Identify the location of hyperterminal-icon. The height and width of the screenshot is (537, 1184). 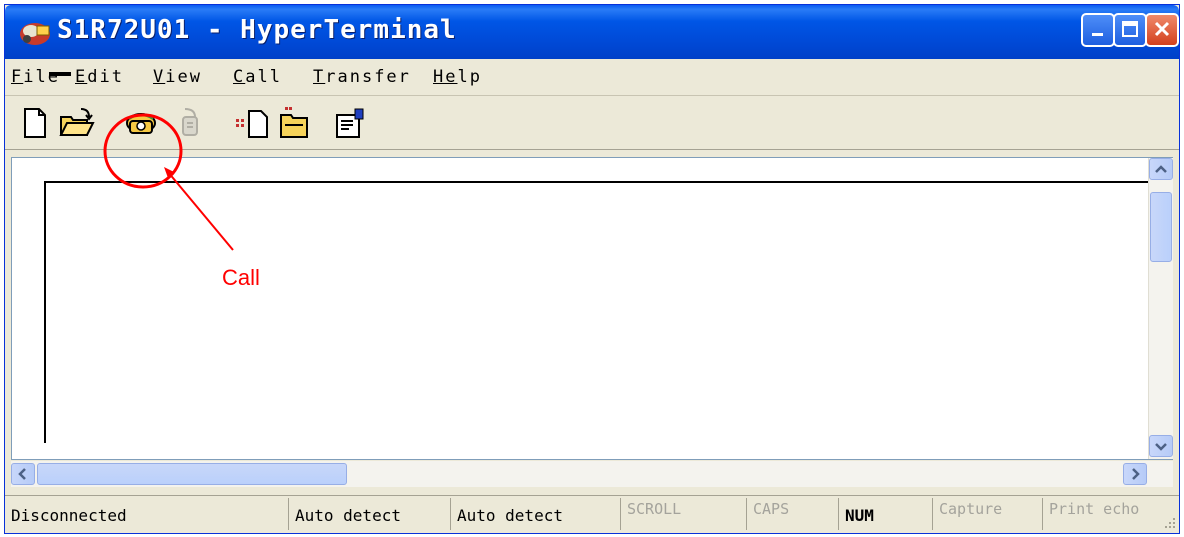
(35, 32).